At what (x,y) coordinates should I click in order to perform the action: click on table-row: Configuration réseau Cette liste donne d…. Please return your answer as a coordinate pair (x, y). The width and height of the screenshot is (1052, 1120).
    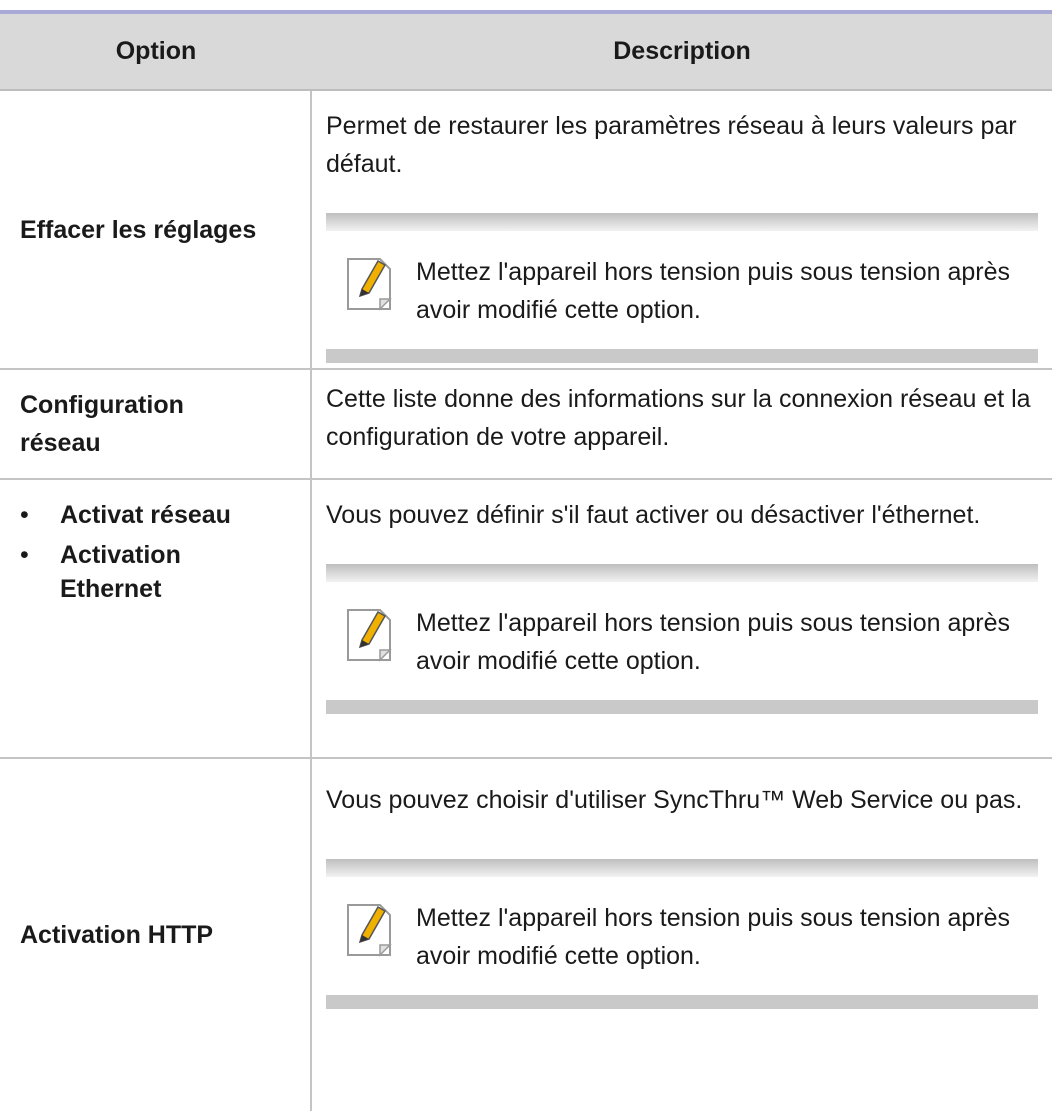
    Looking at the image, I should click on (526, 425).